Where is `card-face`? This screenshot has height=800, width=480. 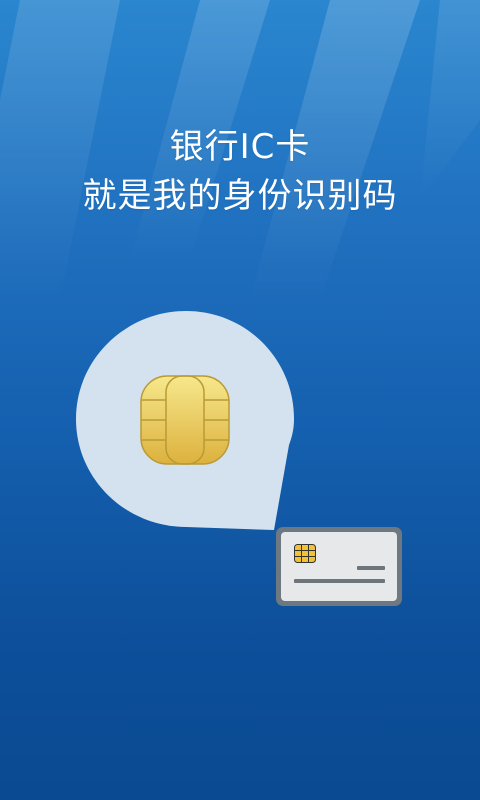
card-face is located at coordinates (339, 566).